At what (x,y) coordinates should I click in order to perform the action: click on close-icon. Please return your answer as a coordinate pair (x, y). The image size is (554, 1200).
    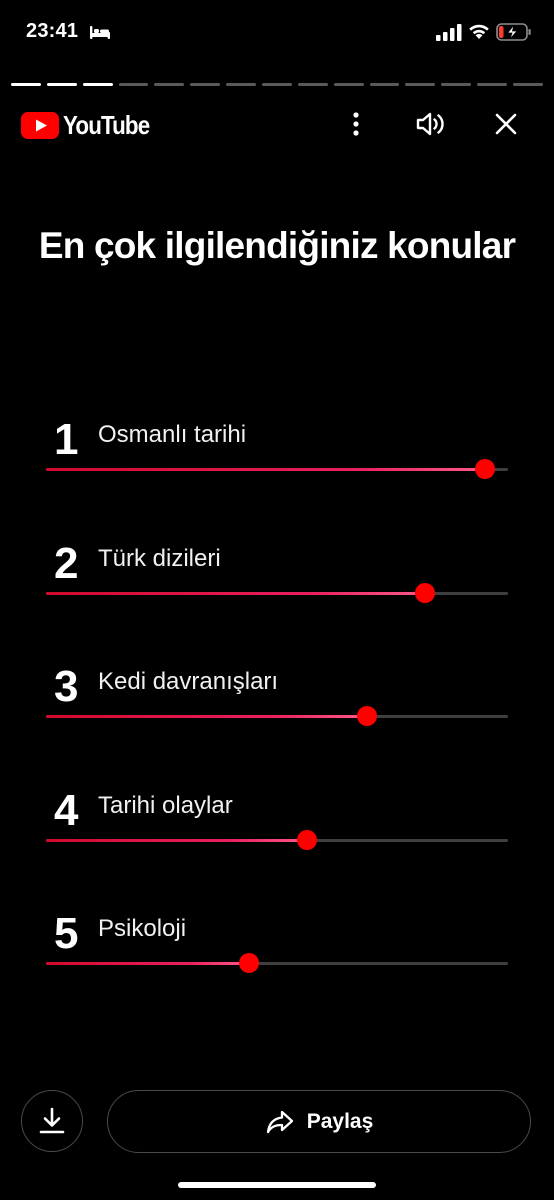
    Looking at the image, I should click on (506, 124).